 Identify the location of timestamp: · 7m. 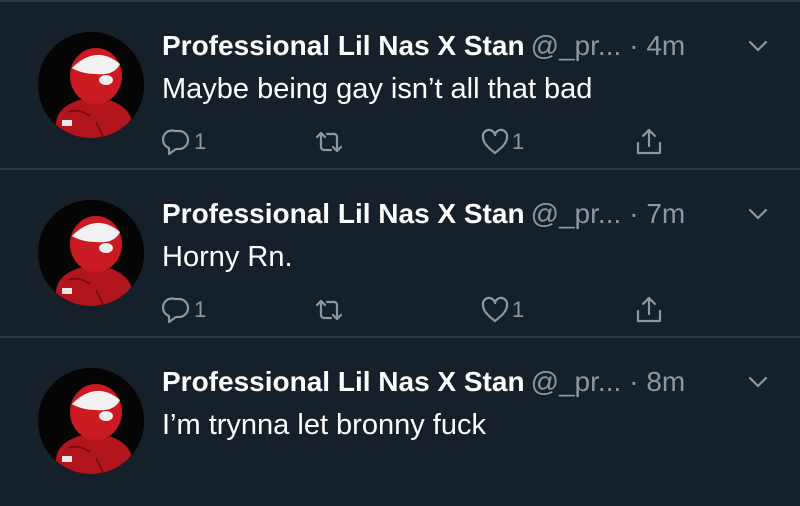
(657, 213).